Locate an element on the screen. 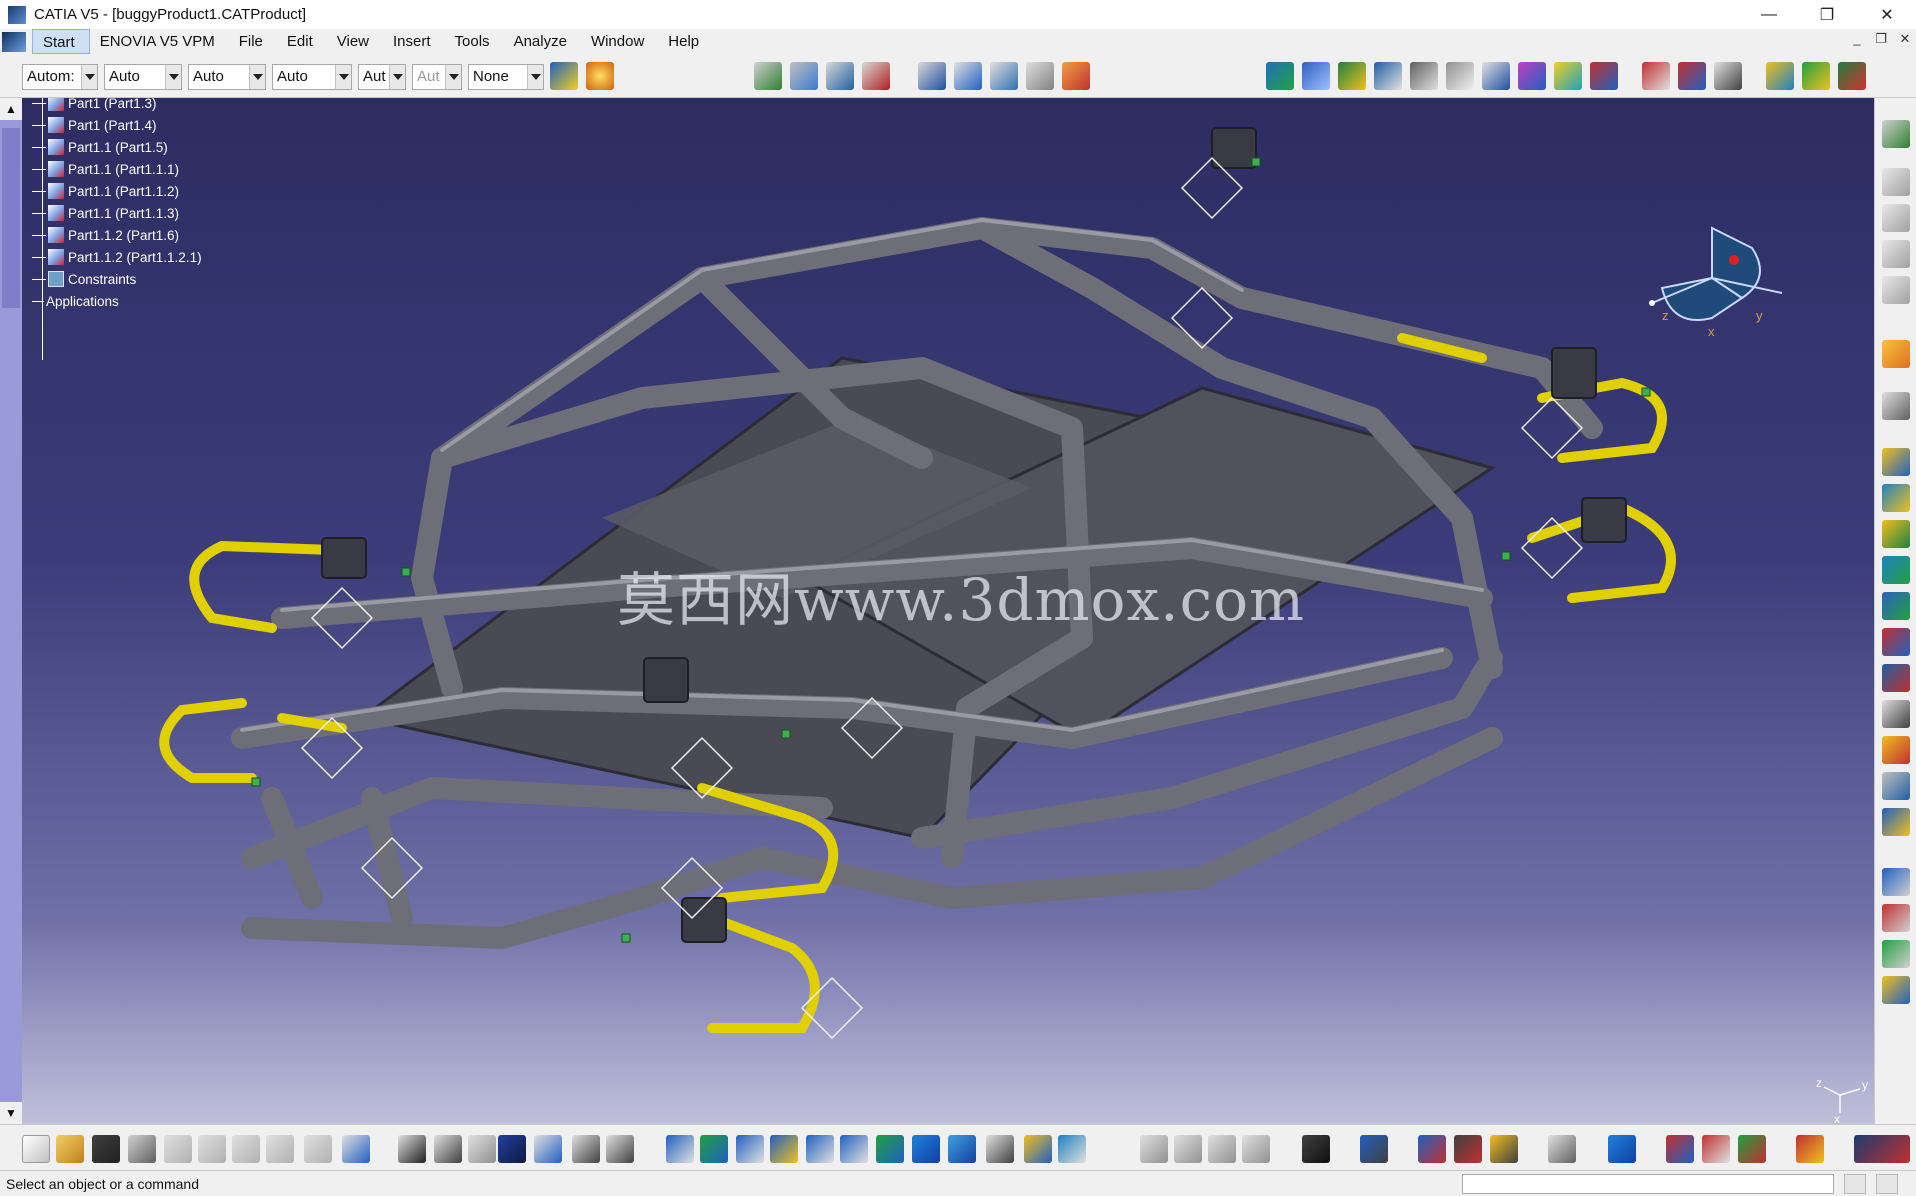  menu-enovia: ENOVIA V5 VPM is located at coordinates (159, 41).